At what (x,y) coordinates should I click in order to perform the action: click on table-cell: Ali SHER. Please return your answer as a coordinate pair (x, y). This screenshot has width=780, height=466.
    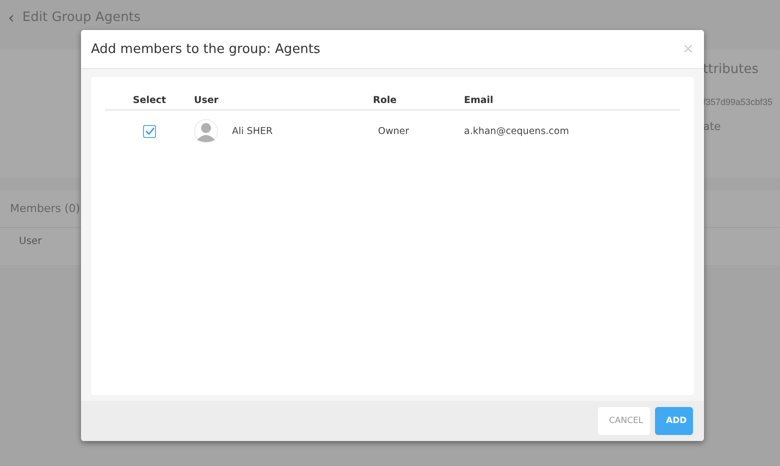
    Looking at the image, I should click on (252, 131).